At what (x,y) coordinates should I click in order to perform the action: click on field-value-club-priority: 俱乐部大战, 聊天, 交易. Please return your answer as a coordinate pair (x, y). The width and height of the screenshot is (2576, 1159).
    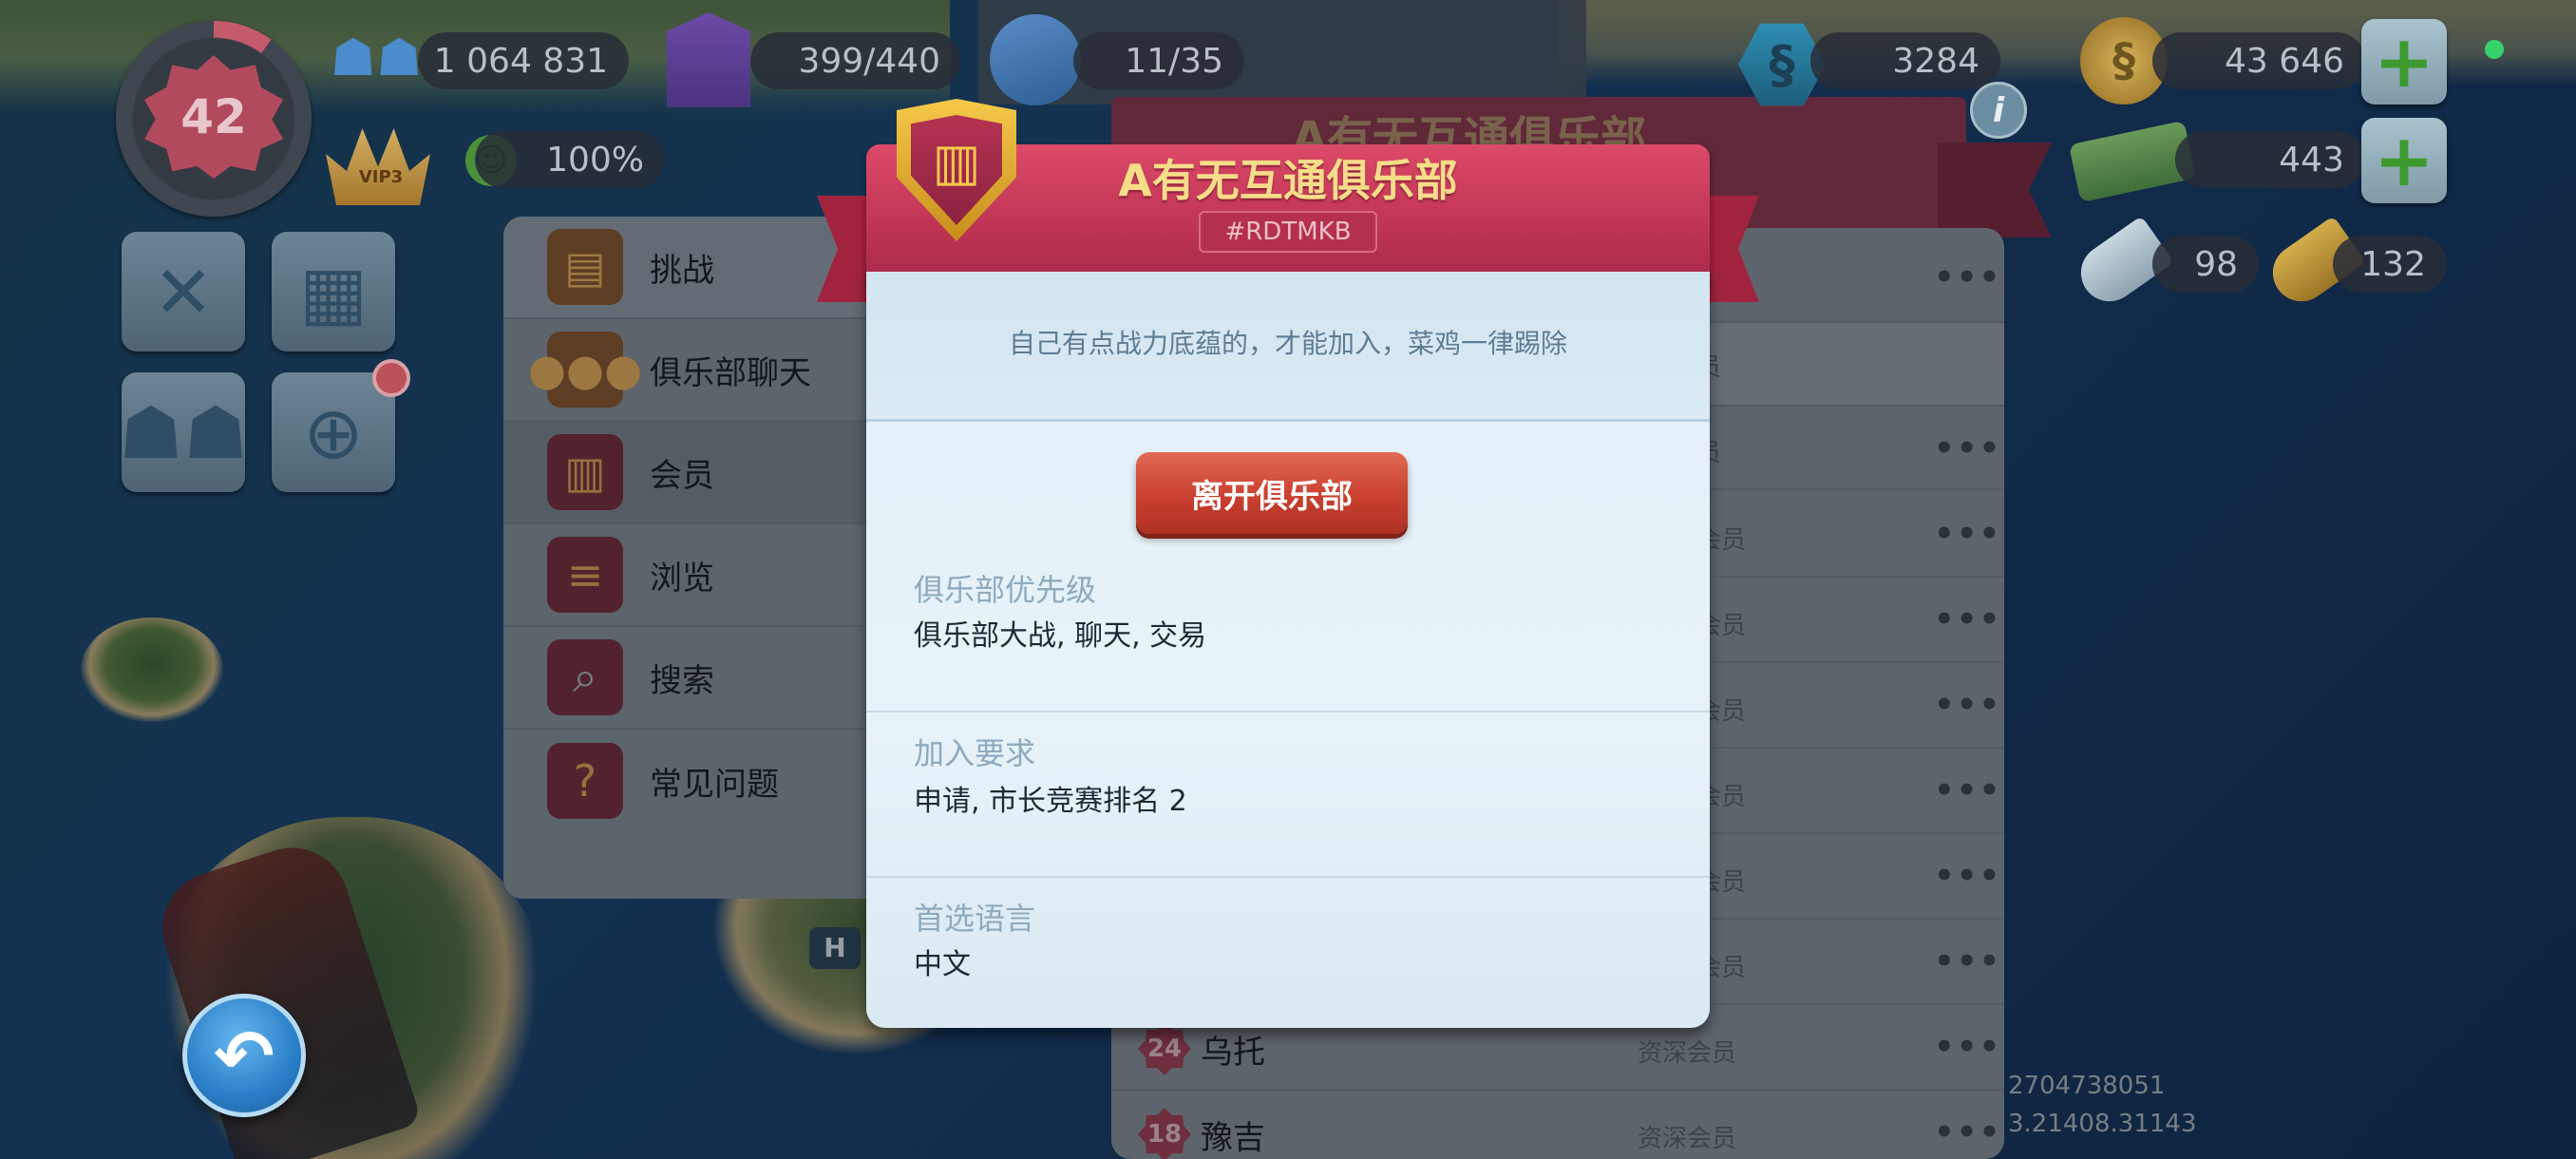
    Looking at the image, I should click on (1060, 636).